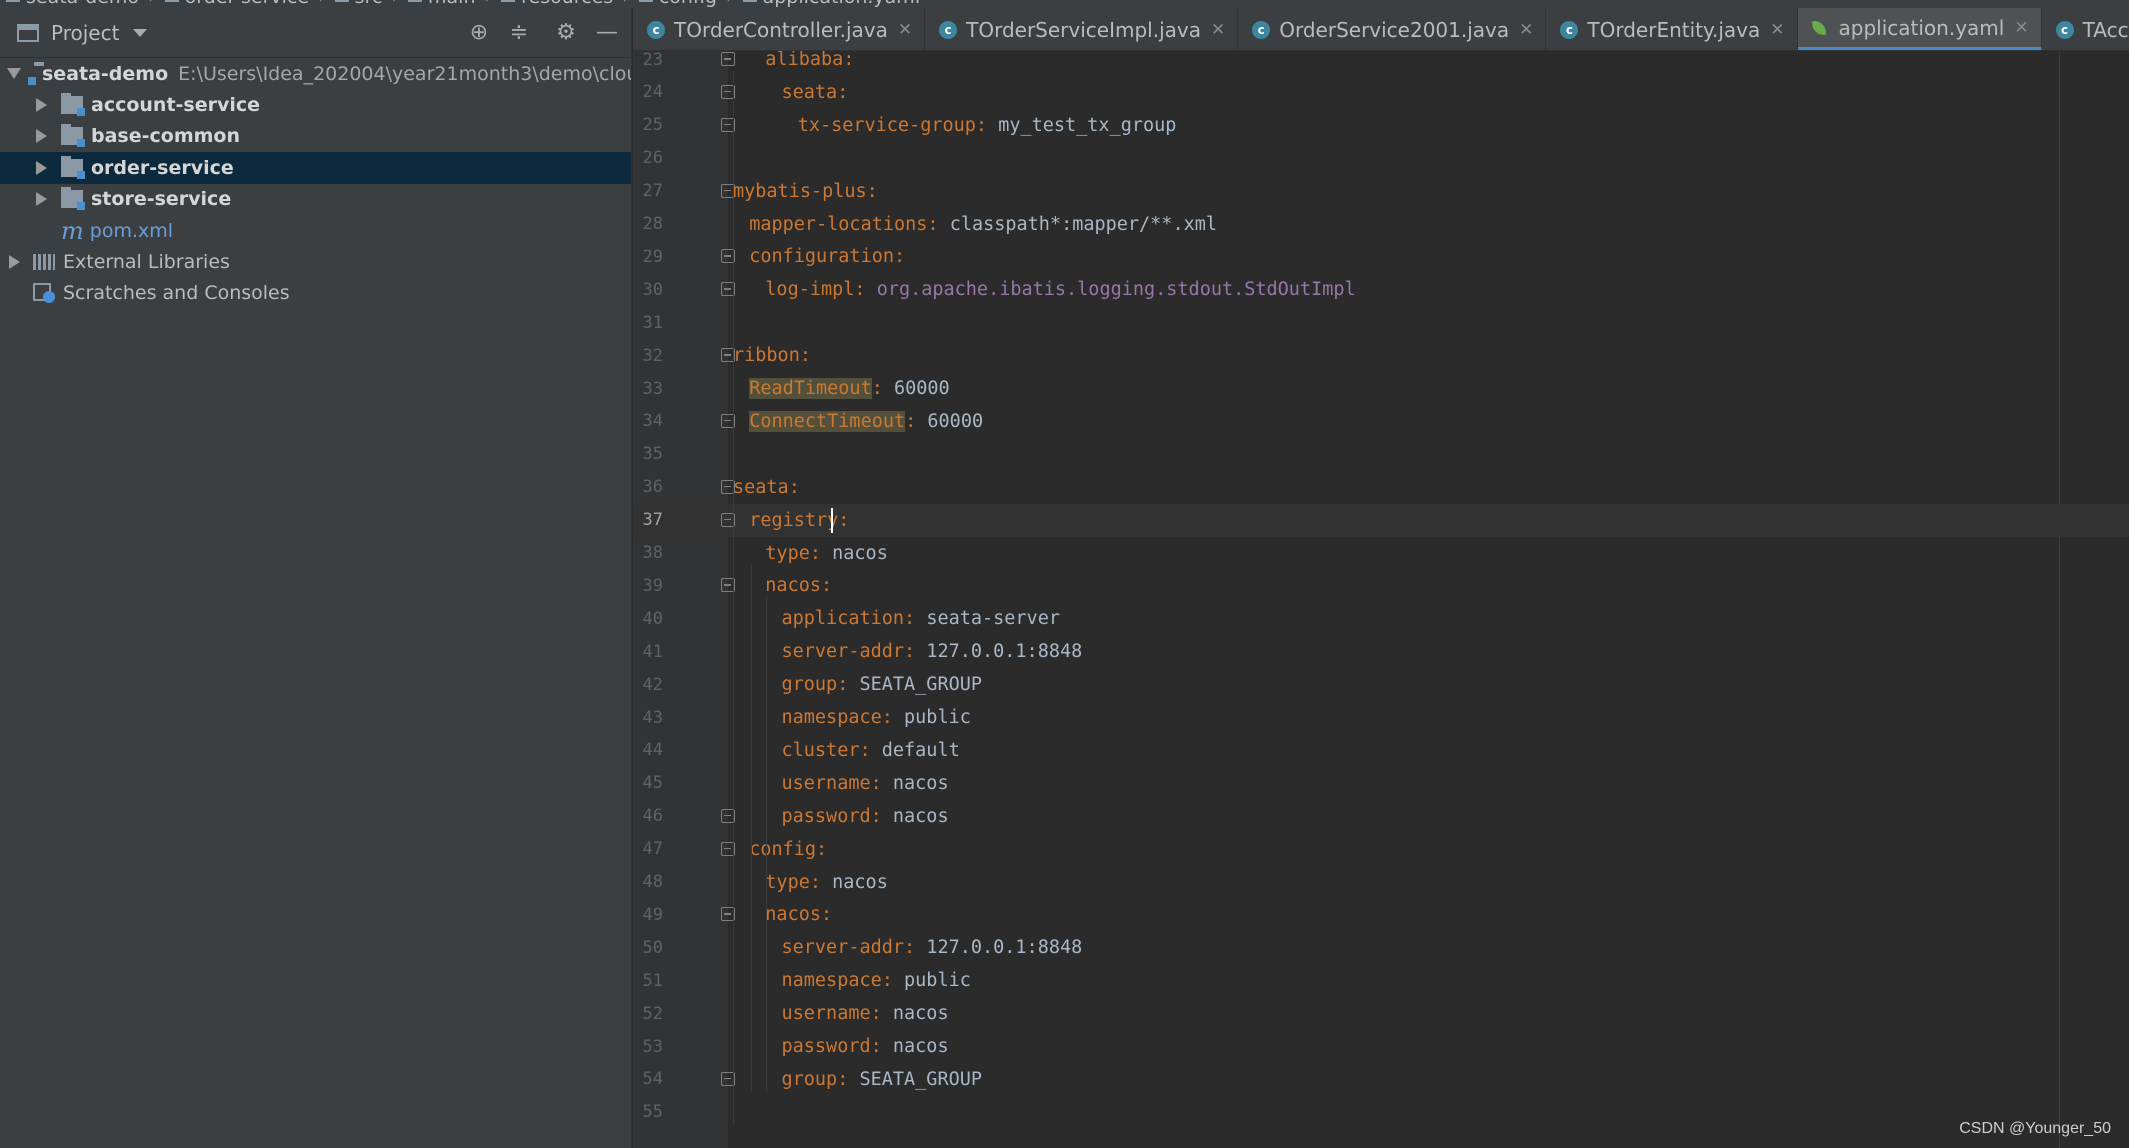 Image resolution: width=2129 pixels, height=1148 pixels. What do you see at coordinates (831, 4) in the screenshot?
I see `breadcrumb-item: application.yaml` at bounding box center [831, 4].